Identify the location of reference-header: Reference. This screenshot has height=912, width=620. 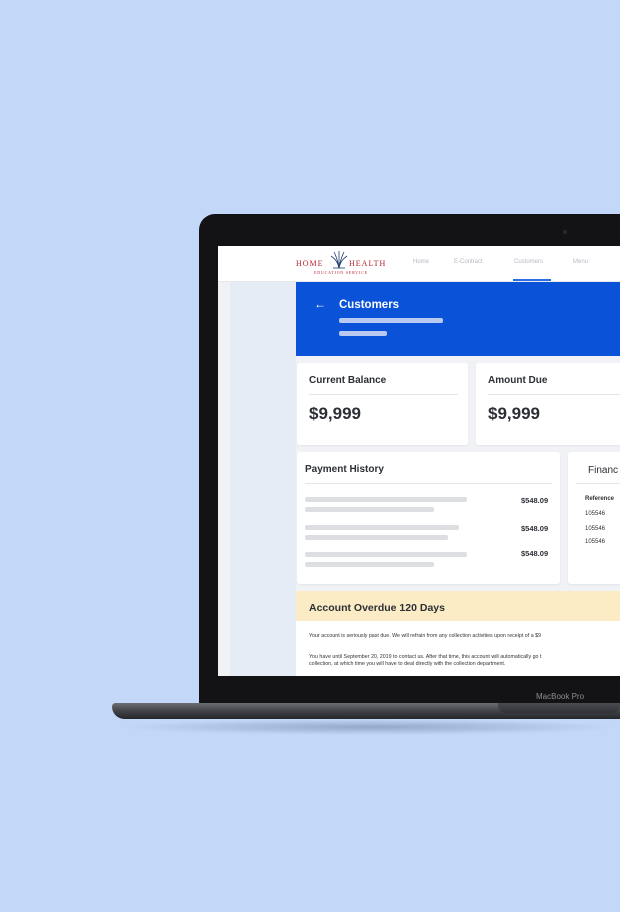
(600, 499).